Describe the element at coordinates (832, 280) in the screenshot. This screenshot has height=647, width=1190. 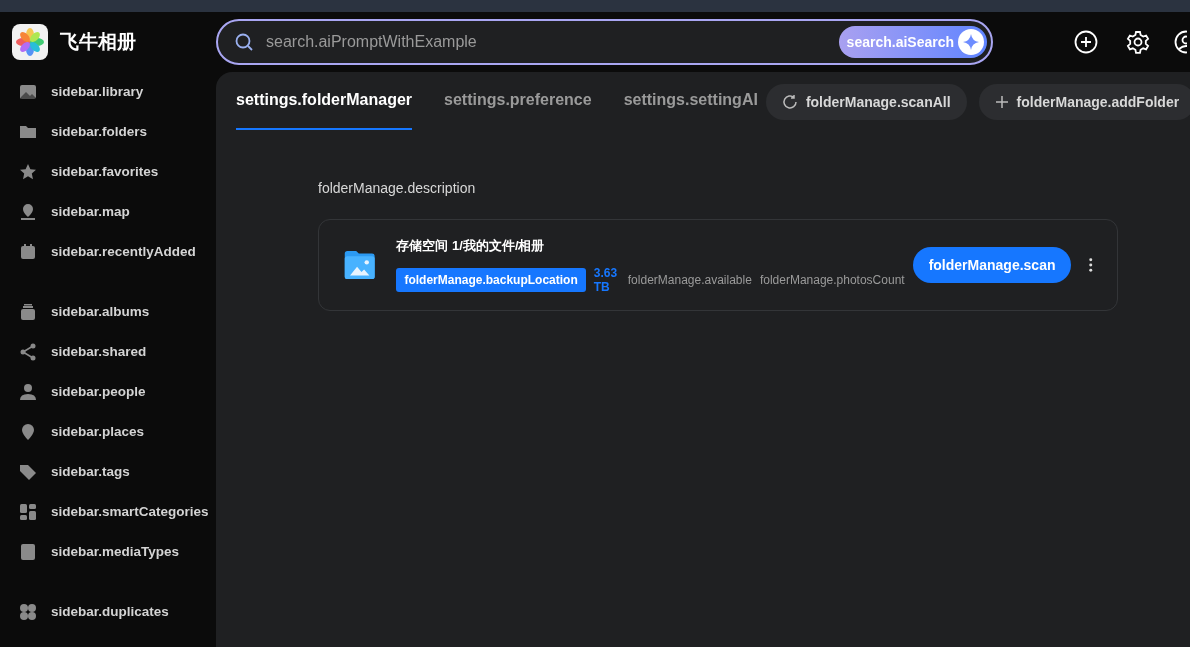
I see `folder-meta-text: folderManage.photosCount` at that location.